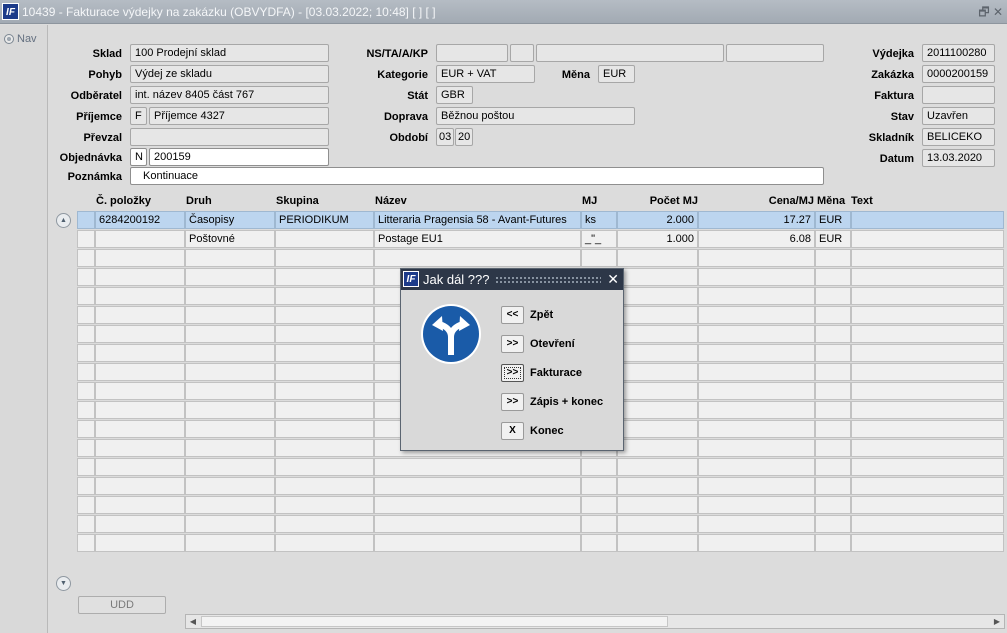 This screenshot has height=633, width=1007. What do you see at coordinates (862, 201) in the screenshot?
I see `col-header-text: Text` at bounding box center [862, 201].